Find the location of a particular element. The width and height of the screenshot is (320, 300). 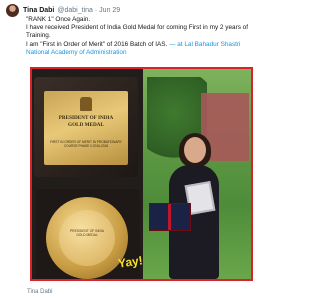

plaque-subtitle: GOLD MEDAL is located at coordinates (86, 125).